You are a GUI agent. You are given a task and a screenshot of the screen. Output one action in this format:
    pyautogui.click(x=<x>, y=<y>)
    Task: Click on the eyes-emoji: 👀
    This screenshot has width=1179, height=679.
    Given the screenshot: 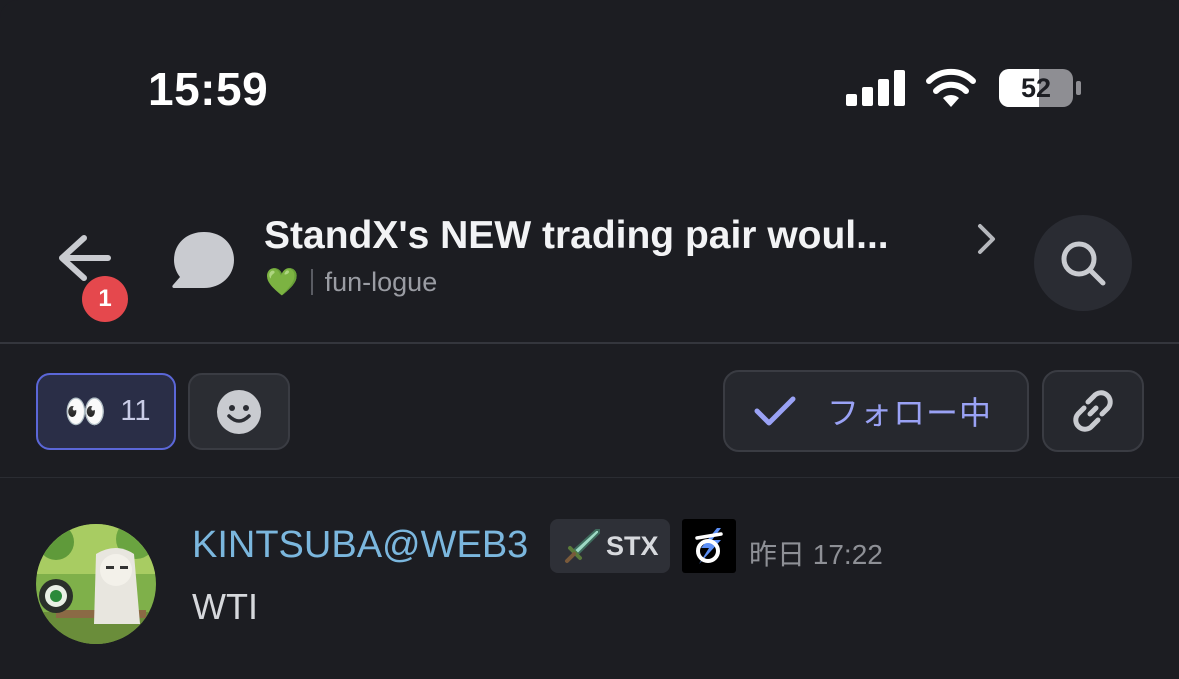 What is the action you would take?
    pyautogui.click(x=85, y=411)
    